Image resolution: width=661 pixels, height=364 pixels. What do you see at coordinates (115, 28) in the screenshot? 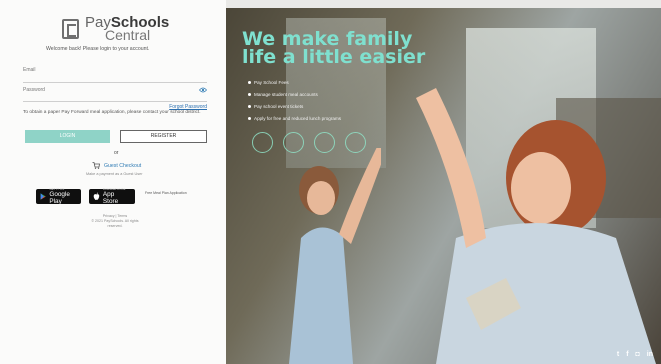
I see `payschools-logo: PaySchools Central` at bounding box center [115, 28].